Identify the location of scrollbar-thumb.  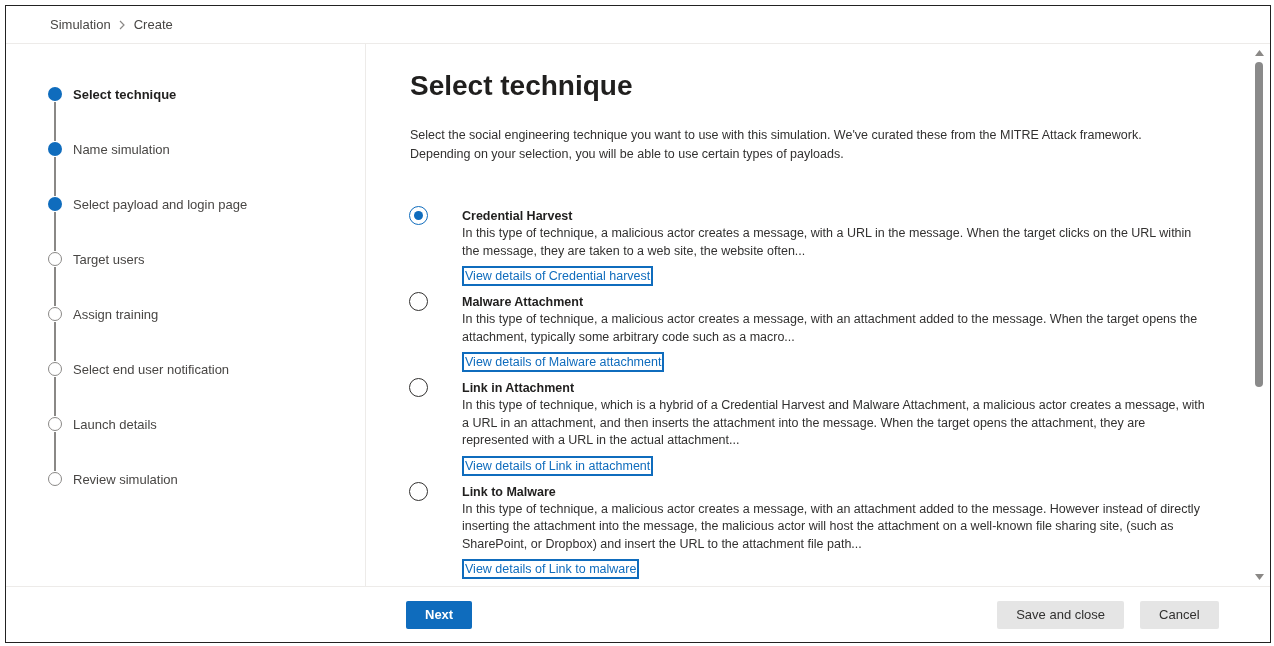
(1259, 224).